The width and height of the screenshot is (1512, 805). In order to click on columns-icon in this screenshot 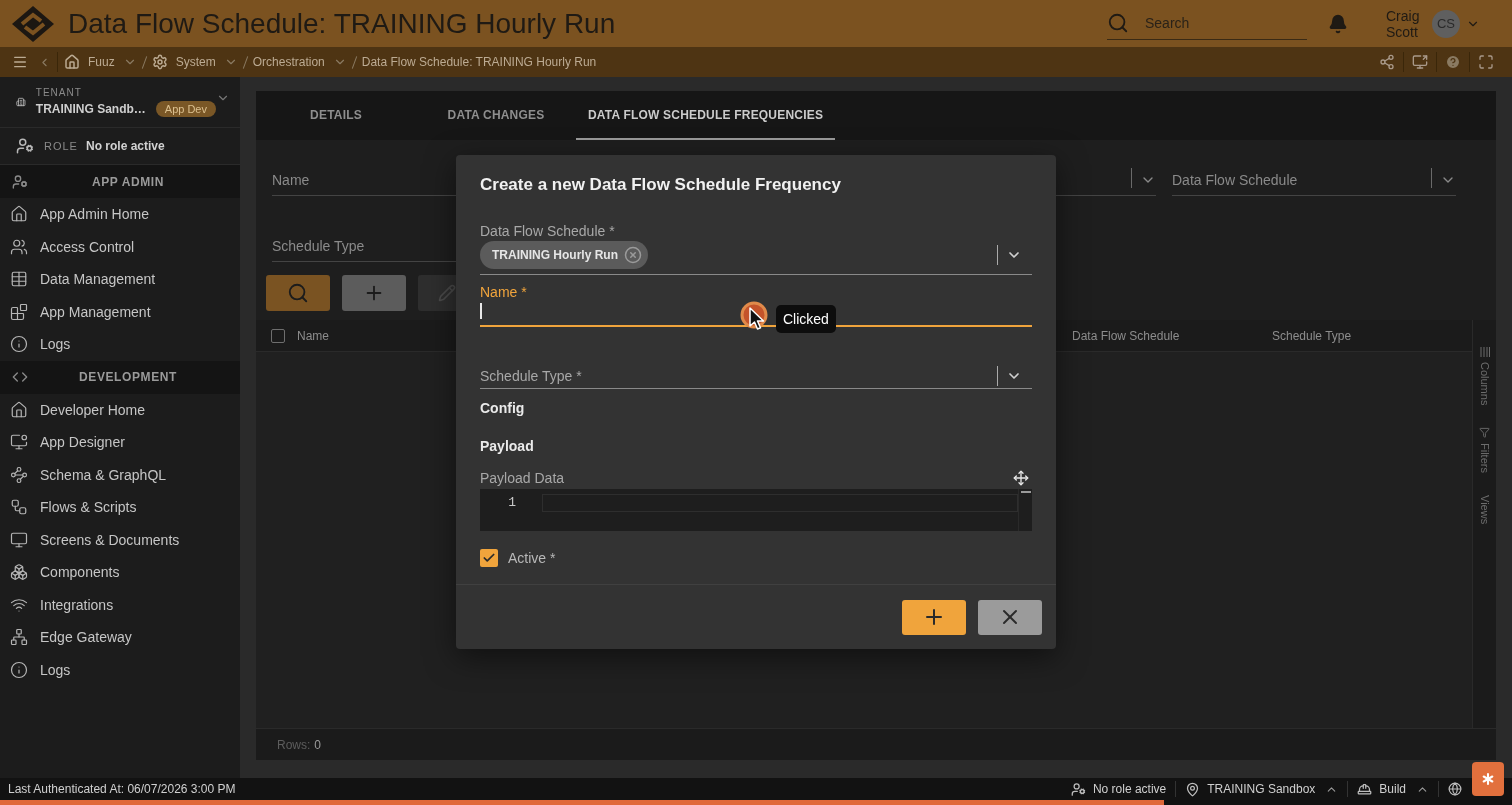, I will do `click(1484, 352)`.